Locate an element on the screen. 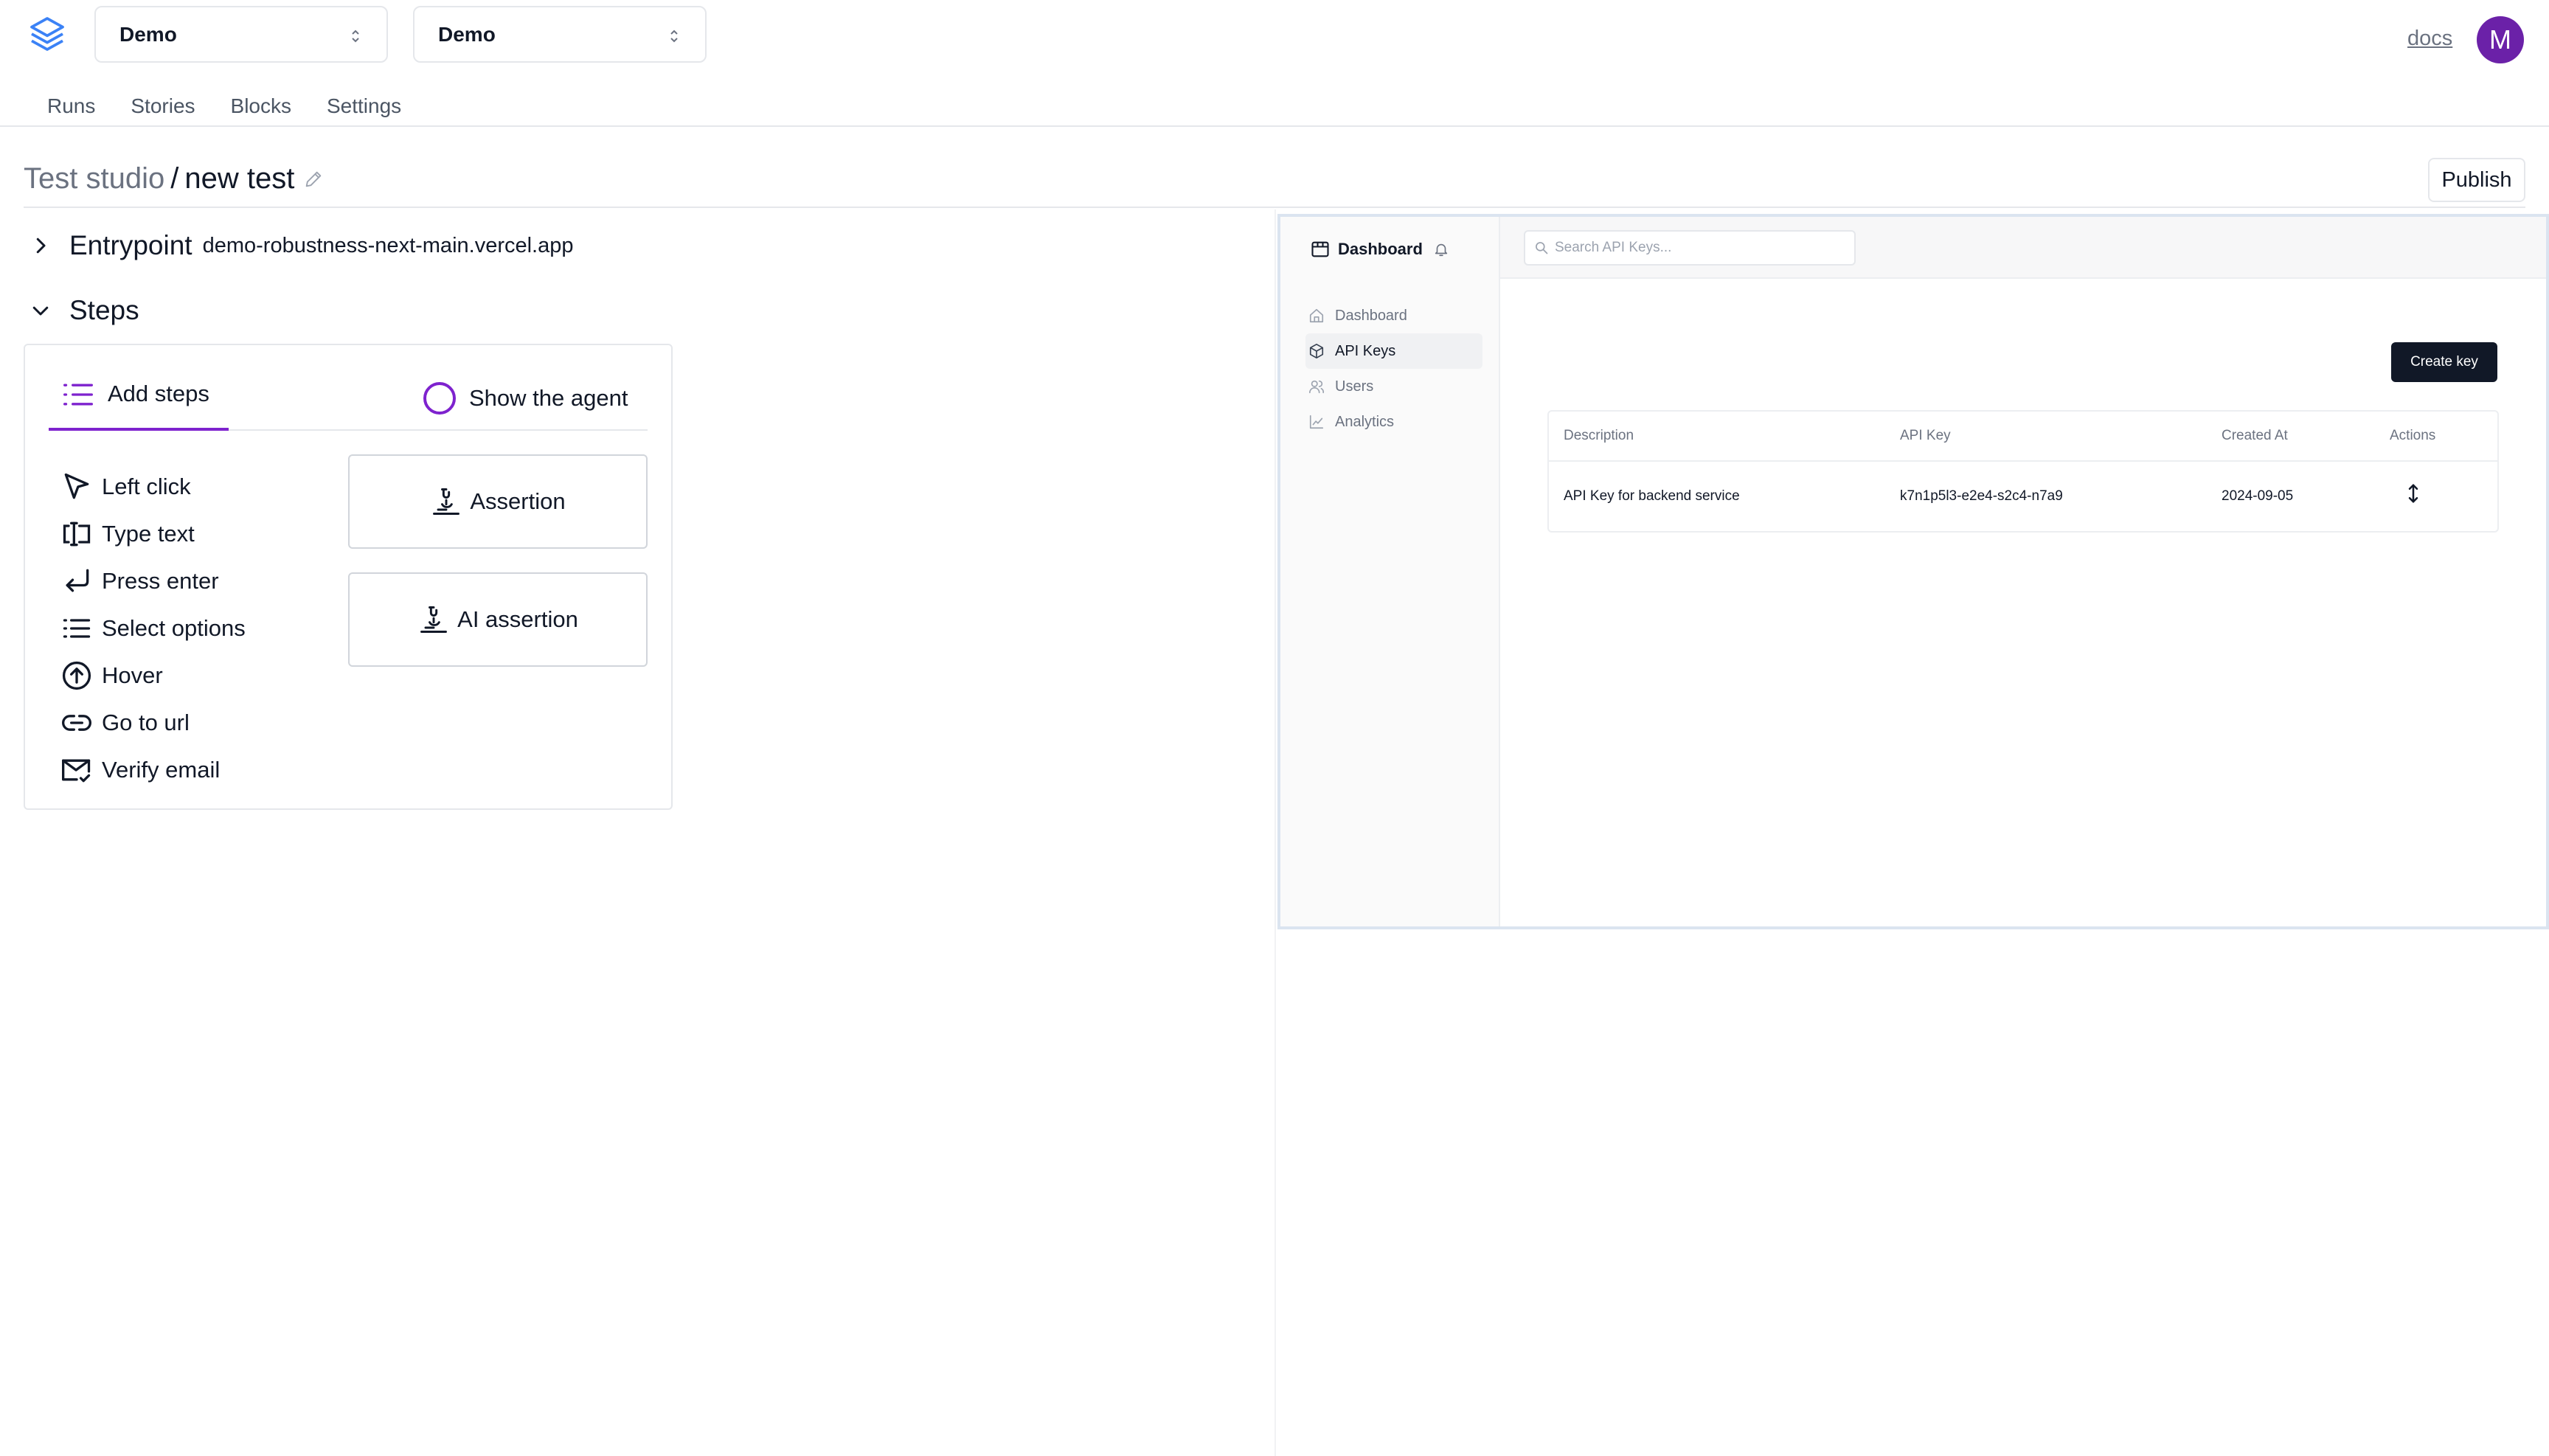 The image size is (2549, 1456). step-label: Select options is located at coordinates (174, 628).